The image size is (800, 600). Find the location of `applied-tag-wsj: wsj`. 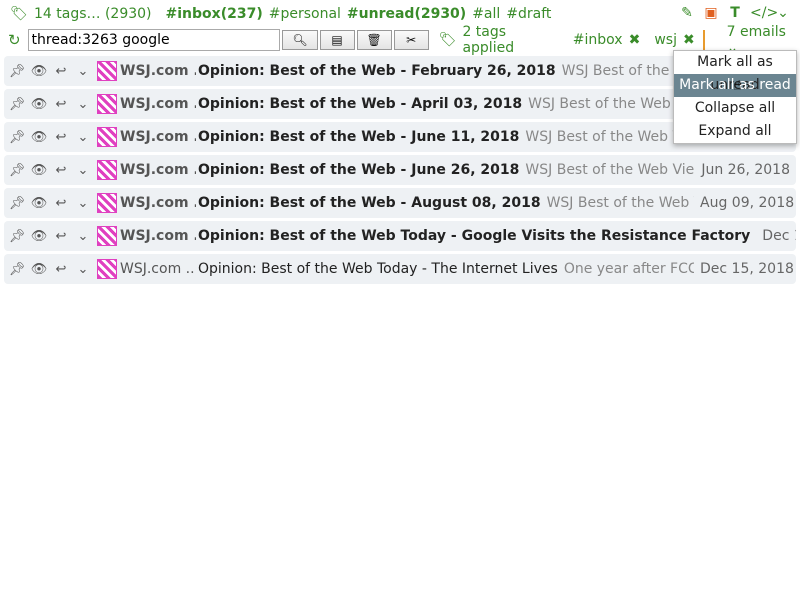

applied-tag-wsj: wsj is located at coordinates (665, 40).